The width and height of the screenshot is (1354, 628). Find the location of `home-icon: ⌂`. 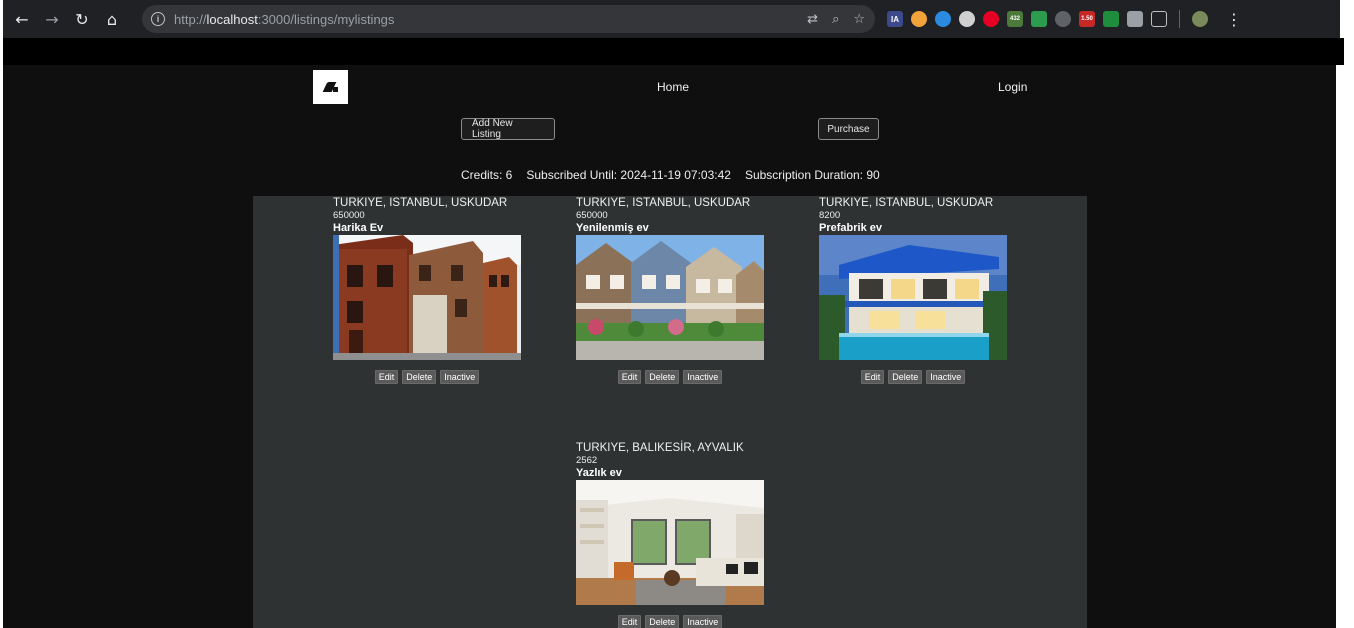

home-icon: ⌂ is located at coordinates (112, 19).